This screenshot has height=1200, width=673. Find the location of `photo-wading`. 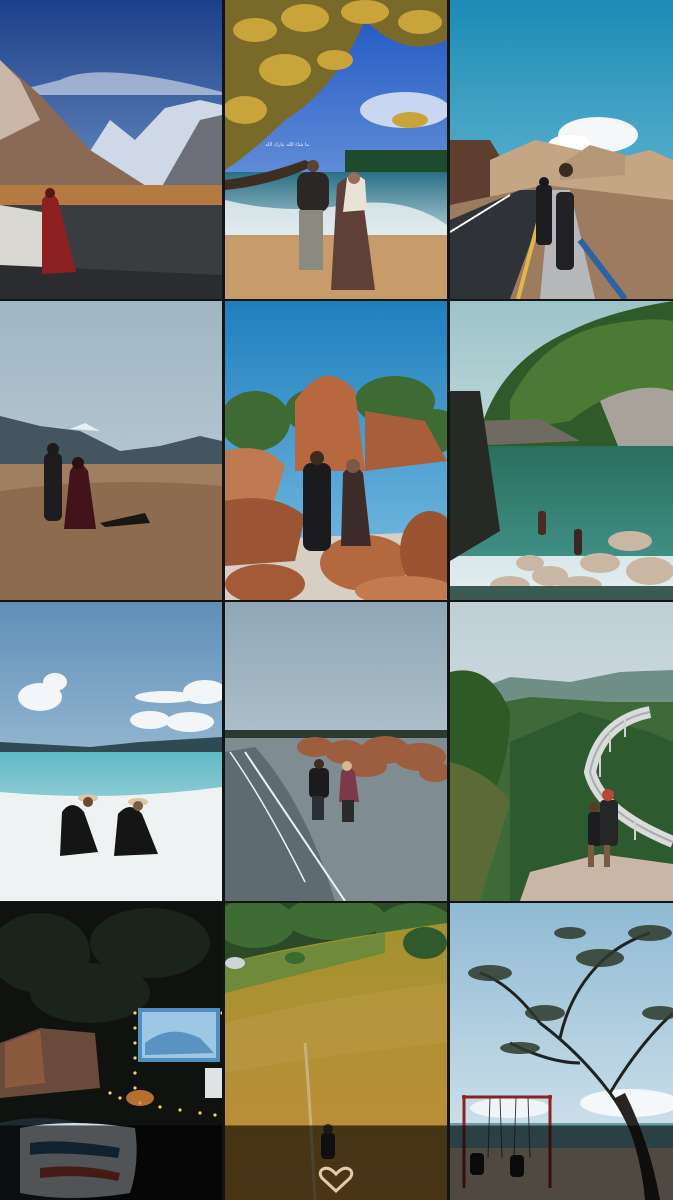

photo-wading is located at coordinates (336, 751).